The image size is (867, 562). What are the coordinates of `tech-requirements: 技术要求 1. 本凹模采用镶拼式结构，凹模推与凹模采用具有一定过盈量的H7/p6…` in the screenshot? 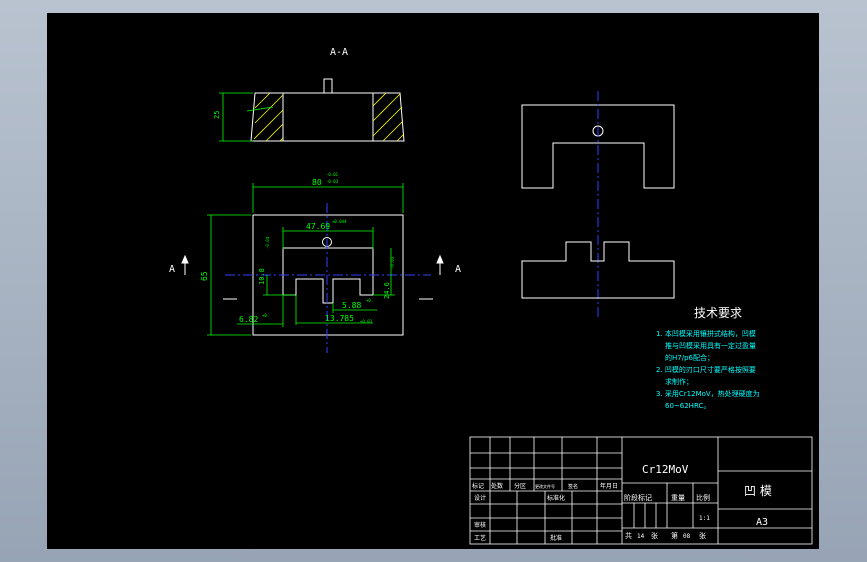 It's located at (708, 358).